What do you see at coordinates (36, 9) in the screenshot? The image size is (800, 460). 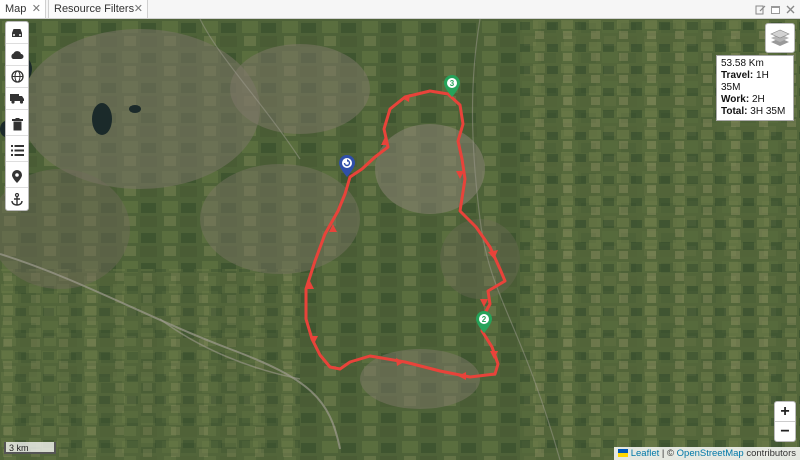 I see `tab-map-close-icon: ✕` at bounding box center [36, 9].